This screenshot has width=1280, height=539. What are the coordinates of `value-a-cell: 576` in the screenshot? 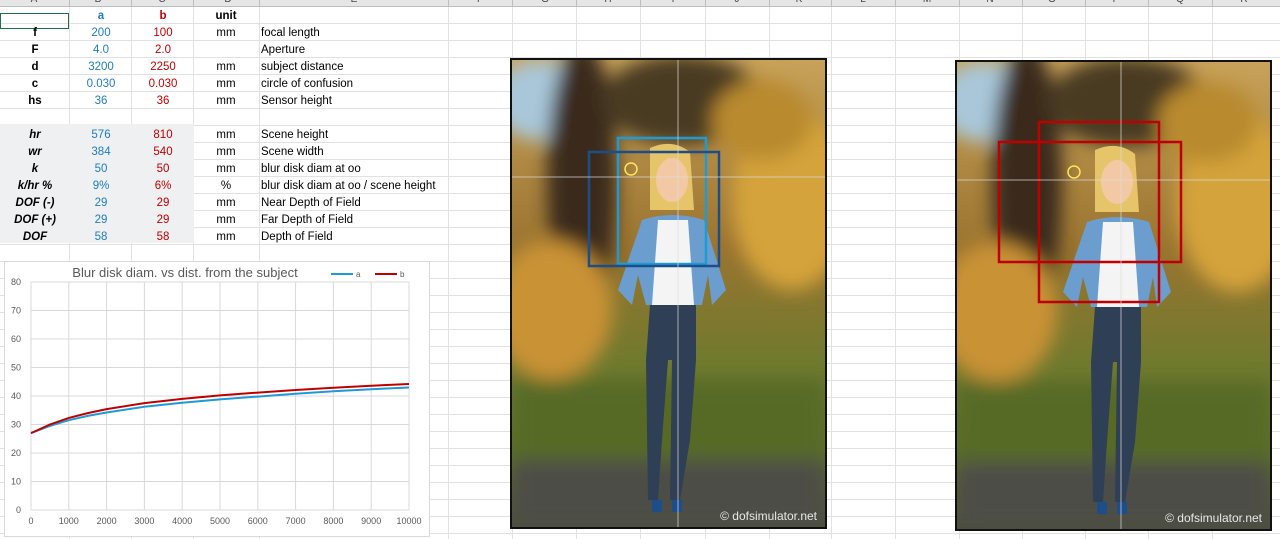 It's located at (101, 135).